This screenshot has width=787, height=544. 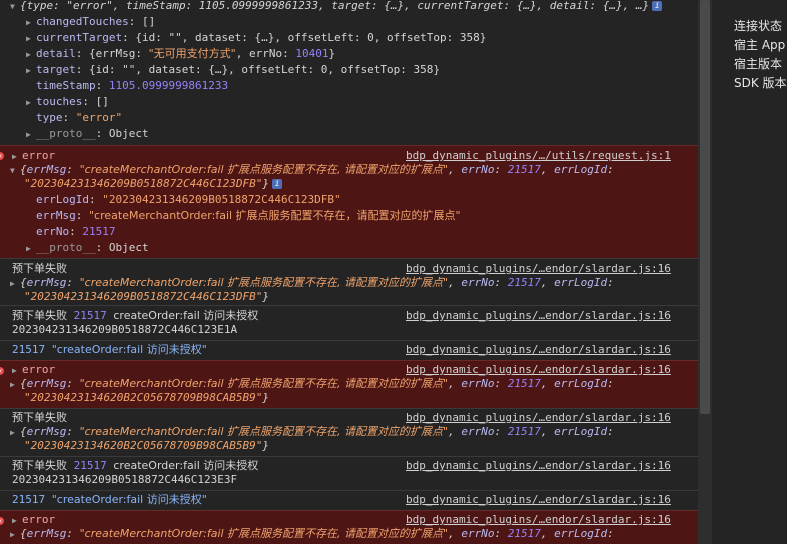 What do you see at coordinates (125, 329) in the screenshot?
I see `log-id: 202304231346209B0518872C446C123E1A` at bounding box center [125, 329].